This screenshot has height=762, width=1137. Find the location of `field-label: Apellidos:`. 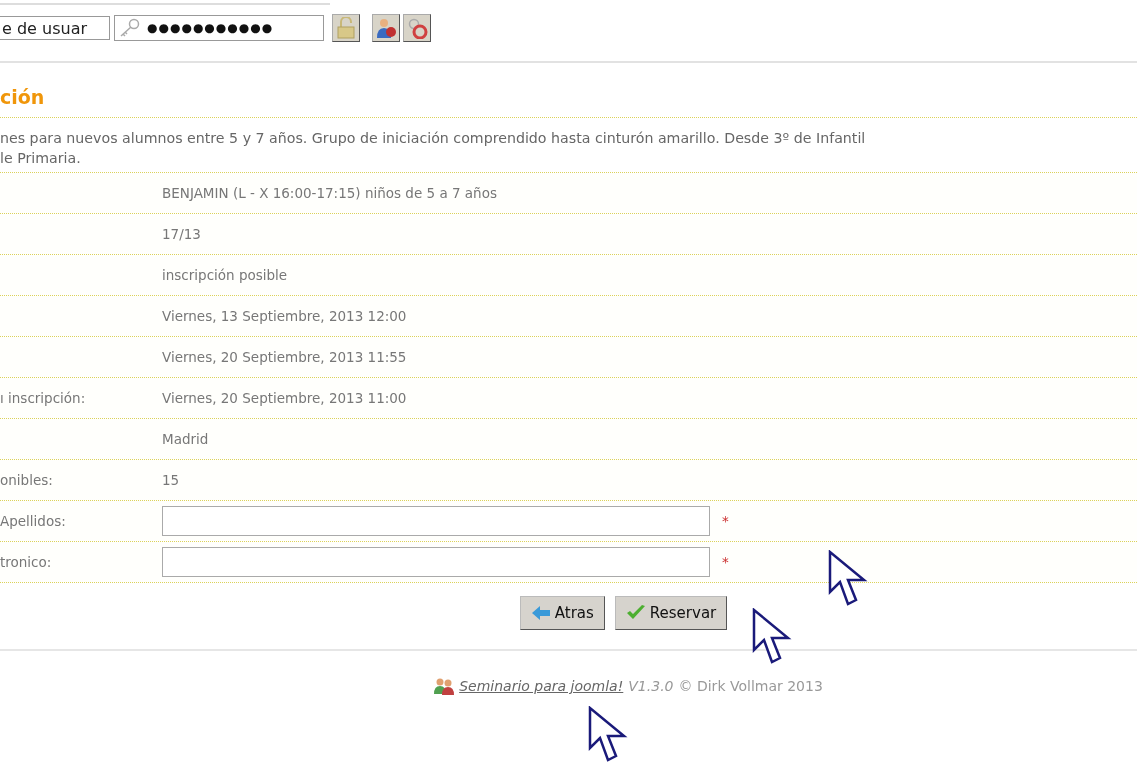

field-label: Apellidos: is located at coordinates (33, 521).